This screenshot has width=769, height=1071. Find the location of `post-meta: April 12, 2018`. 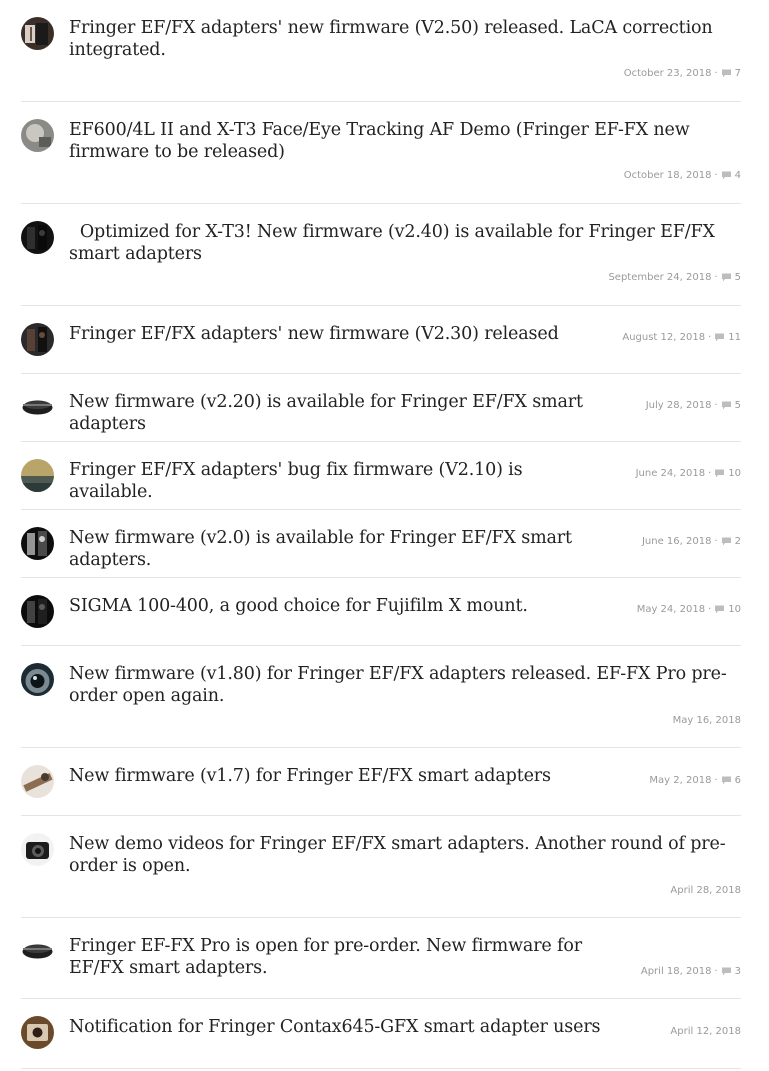

post-meta: April 12, 2018 is located at coordinates (705, 1031).